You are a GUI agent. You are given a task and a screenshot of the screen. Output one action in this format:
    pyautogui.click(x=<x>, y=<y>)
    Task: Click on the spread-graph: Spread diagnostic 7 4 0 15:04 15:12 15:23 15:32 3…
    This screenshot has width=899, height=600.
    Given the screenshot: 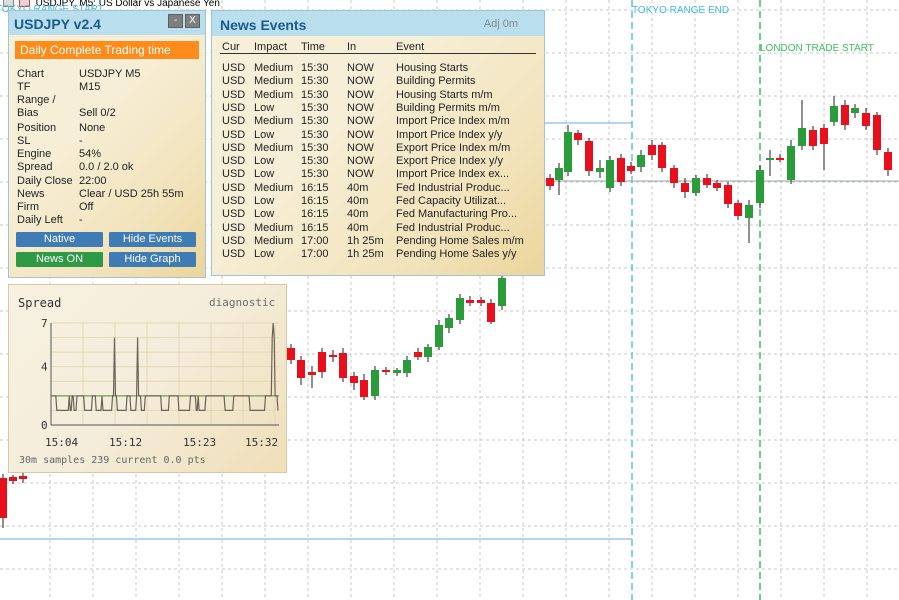 What is the action you would take?
    pyautogui.click(x=148, y=381)
    